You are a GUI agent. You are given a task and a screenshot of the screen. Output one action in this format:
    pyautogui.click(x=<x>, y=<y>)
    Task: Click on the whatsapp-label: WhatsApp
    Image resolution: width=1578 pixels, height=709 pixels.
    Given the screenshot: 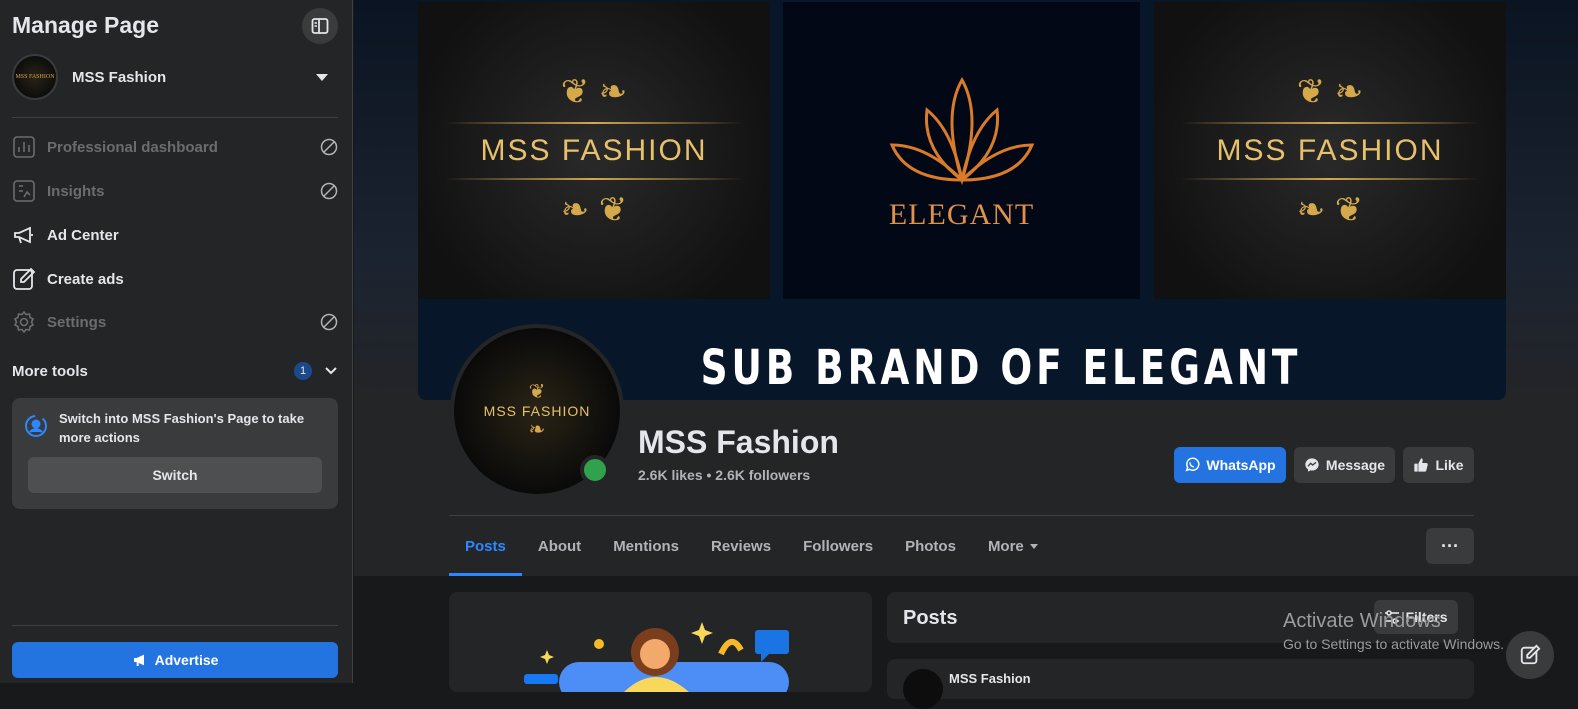 What is the action you would take?
    pyautogui.click(x=1241, y=465)
    